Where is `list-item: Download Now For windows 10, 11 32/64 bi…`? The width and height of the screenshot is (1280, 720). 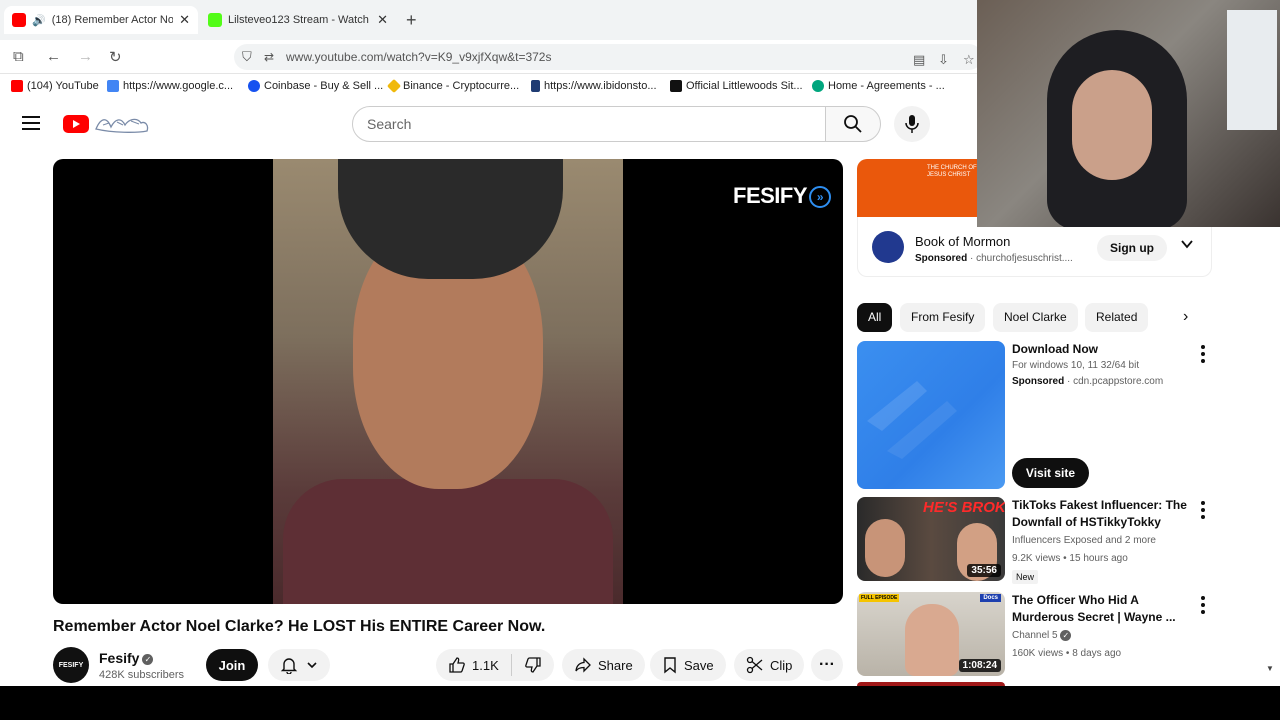 list-item: Download Now For windows 10, 11 32/64 bi… is located at coordinates (1034, 416).